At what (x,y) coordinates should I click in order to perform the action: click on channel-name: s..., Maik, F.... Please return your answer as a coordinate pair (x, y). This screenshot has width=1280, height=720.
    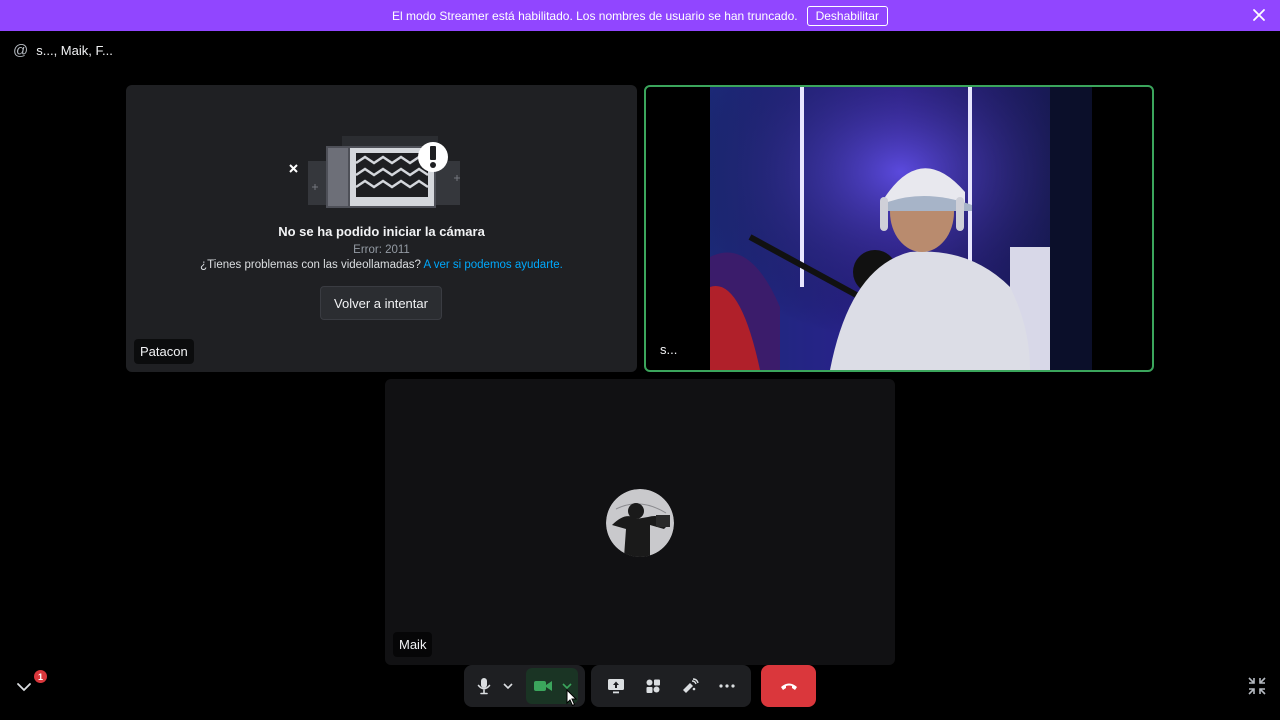
    Looking at the image, I should click on (74, 50).